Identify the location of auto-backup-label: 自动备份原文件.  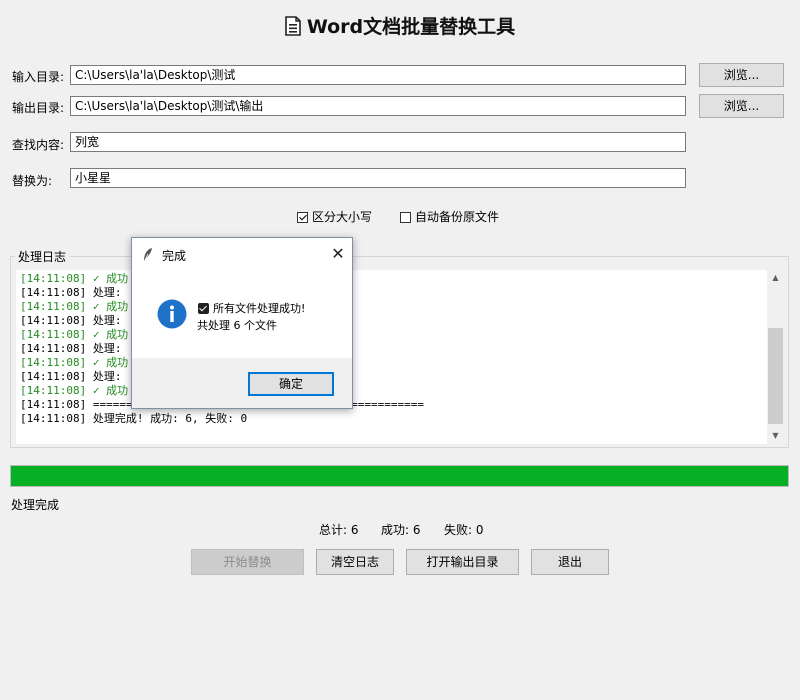
(457, 217).